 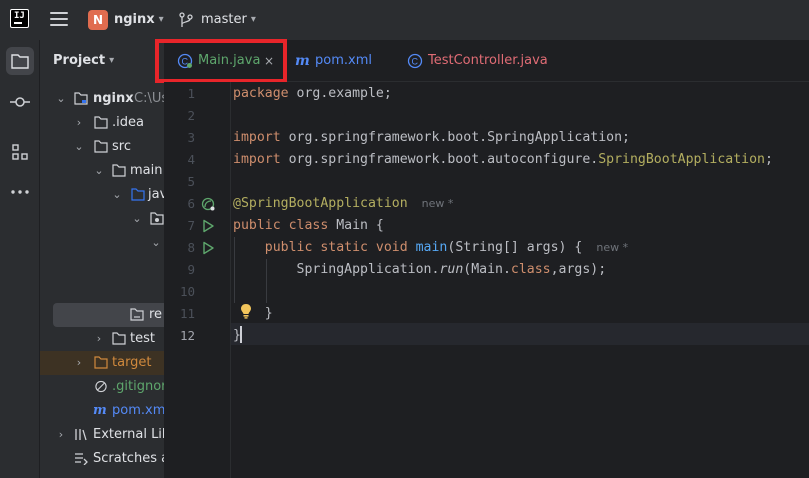 I want to click on more-horizontal-icon, so click(x=20, y=192).